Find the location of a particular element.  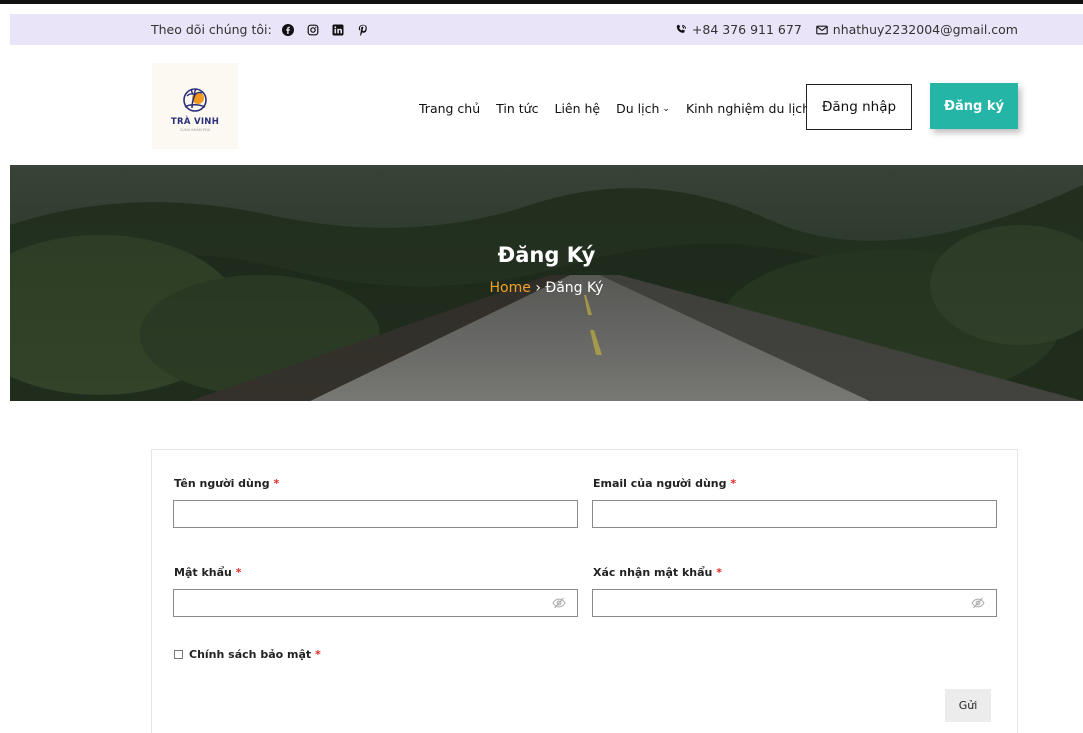

contact-info: +84 376 911 677 nhathuy2232004@gmail.com is located at coordinates (839, 29).